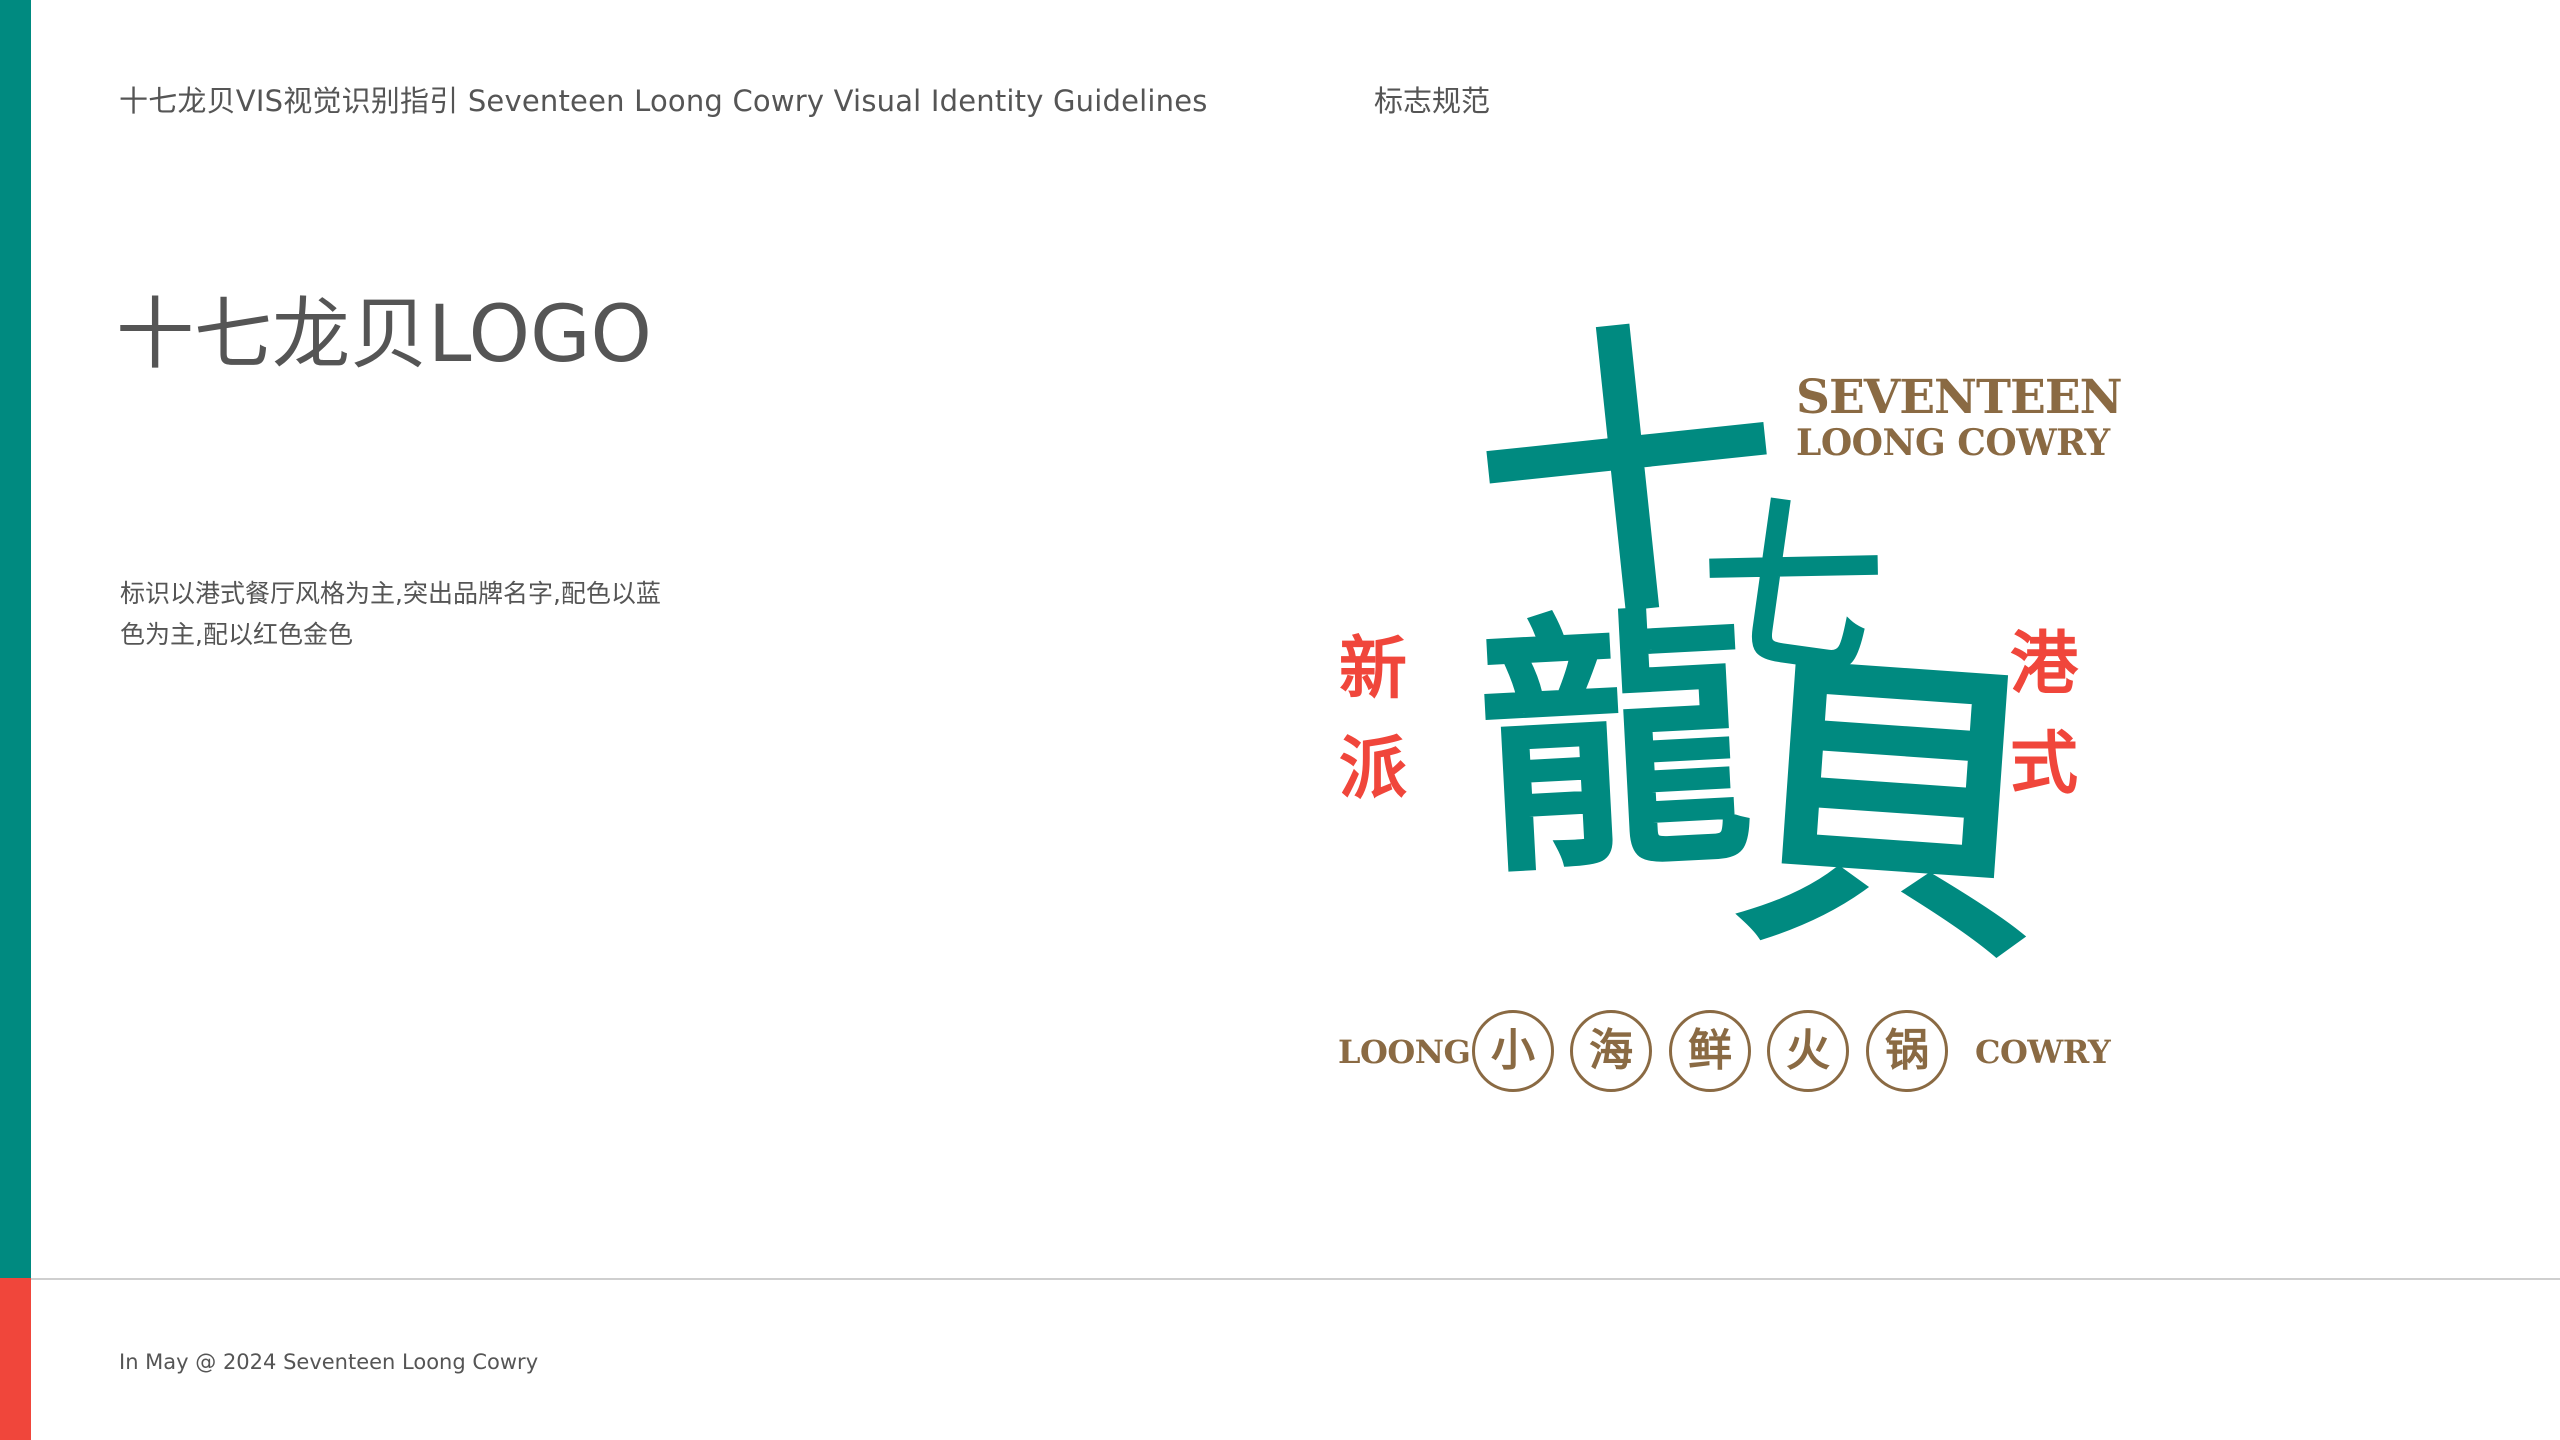 The height and width of the screenshot is (1440, 2560). Describe the element at coordinates (1432, 101) in the screenshot. I see `section-label: 标志规范` at that location.